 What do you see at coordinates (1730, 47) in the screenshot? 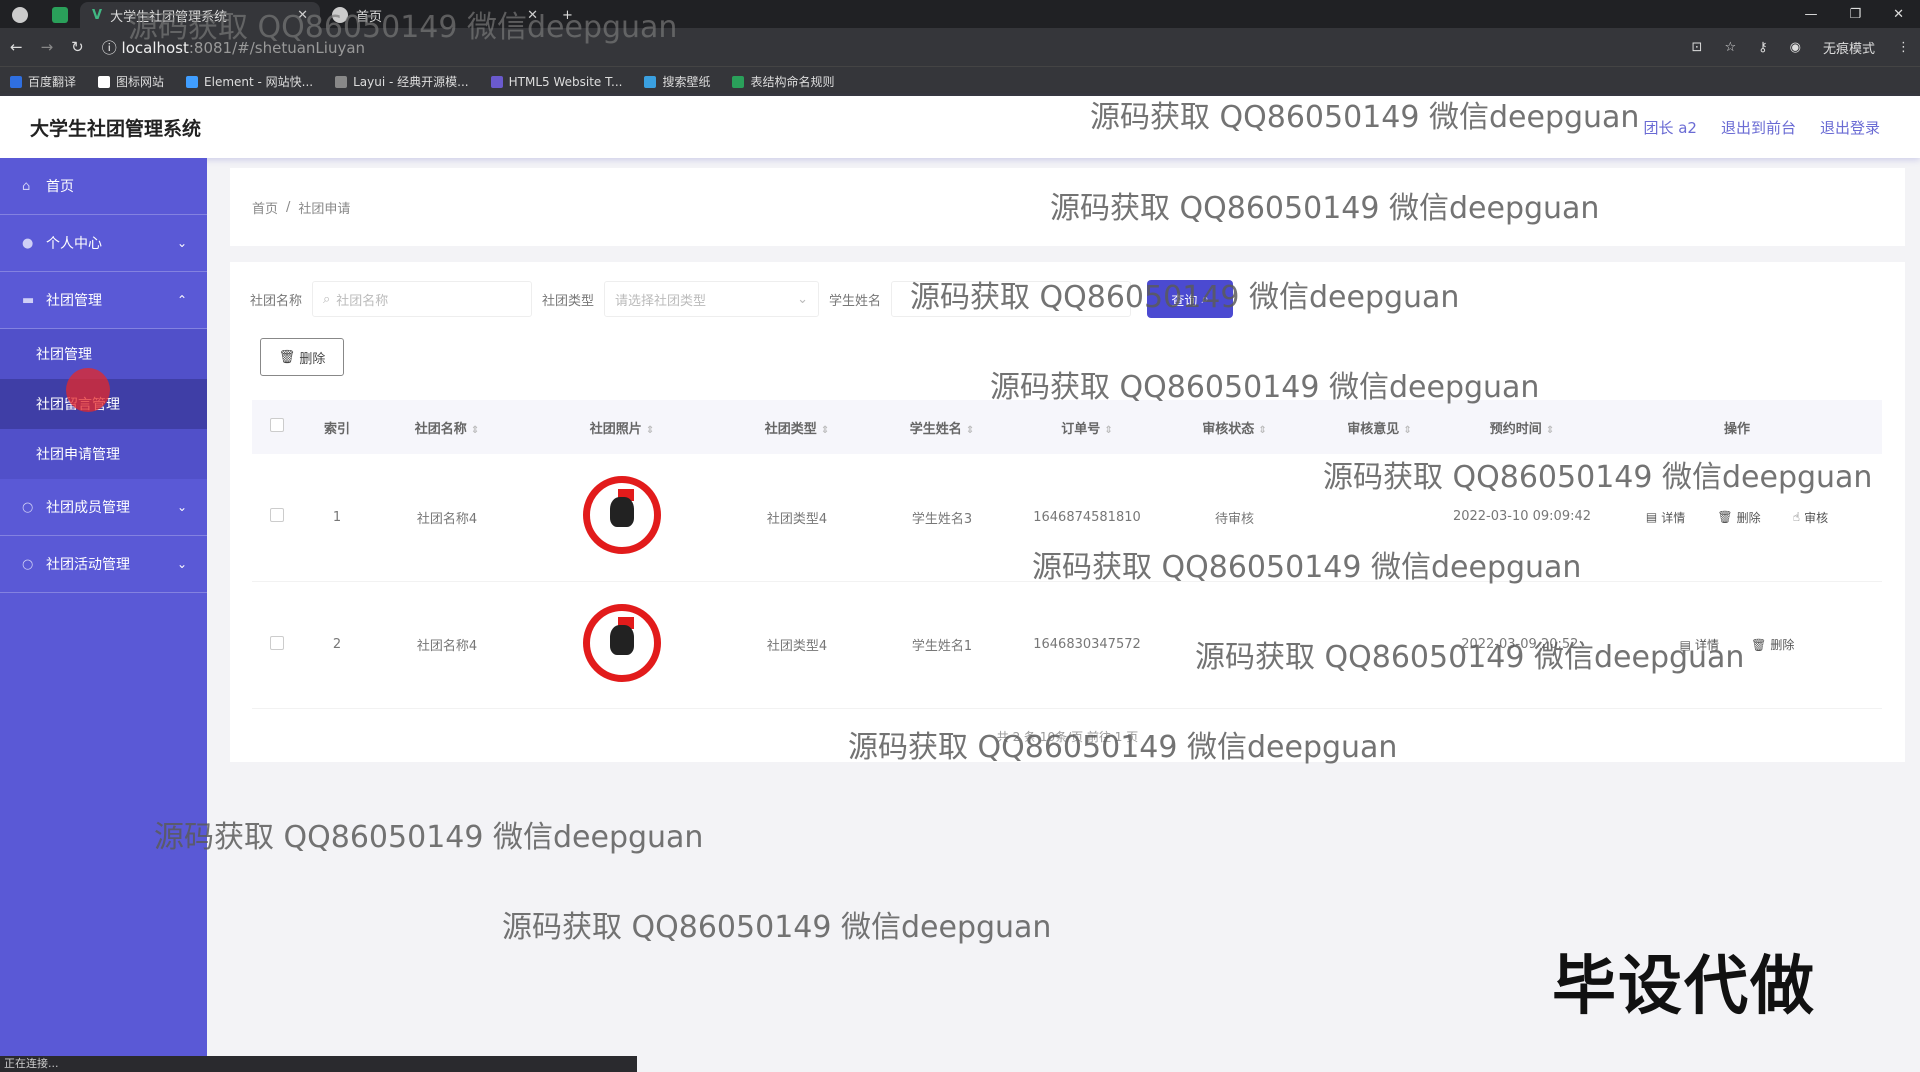
I see `star-icon: ☆` at bounding box center [1730, 47].